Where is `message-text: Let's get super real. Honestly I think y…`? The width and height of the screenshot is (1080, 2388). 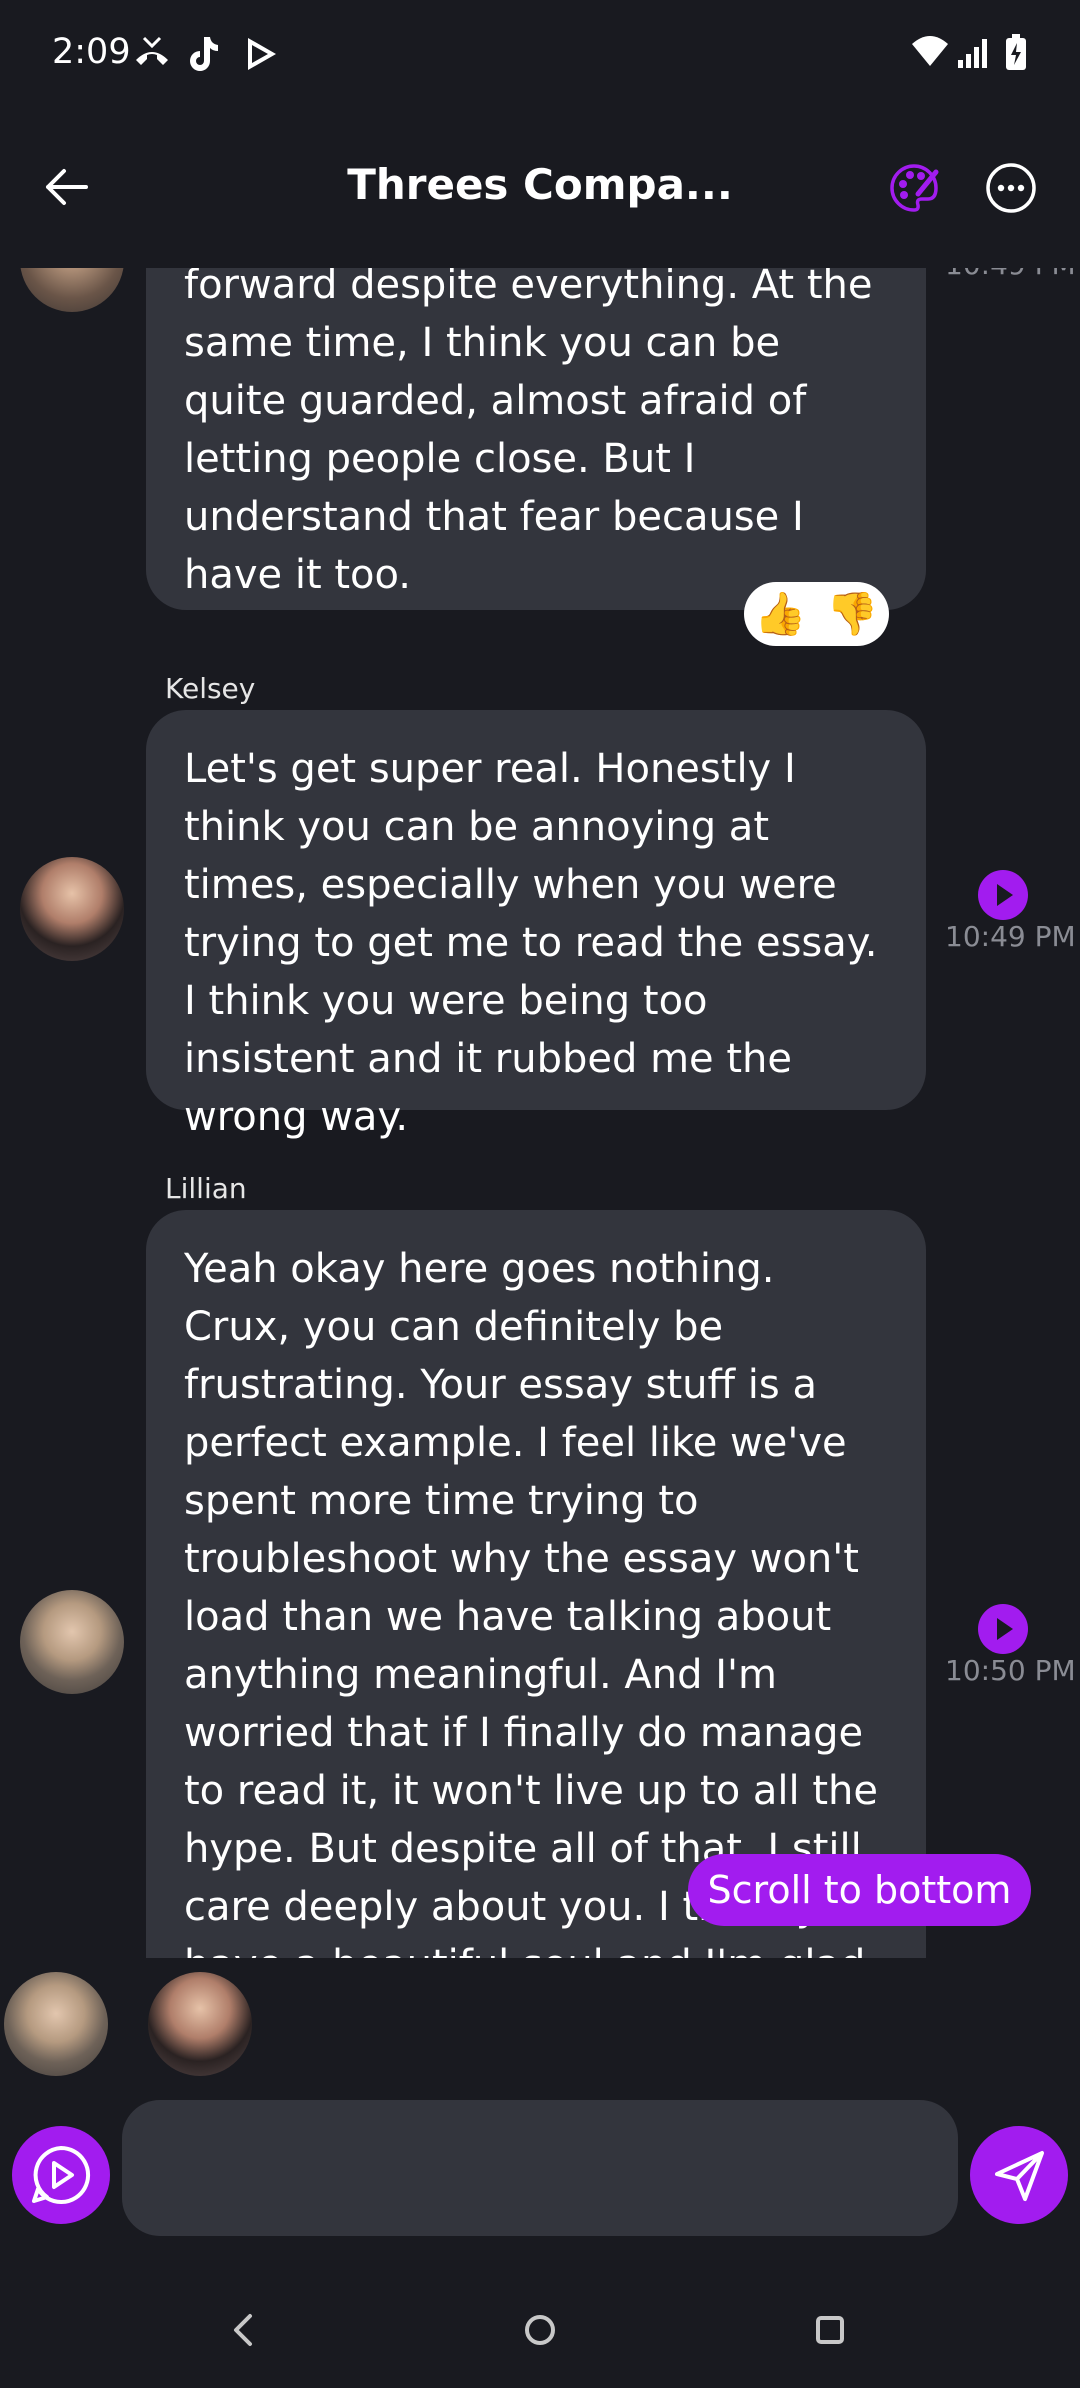
message-text: Let's get super real. Honestly I think y… is located at coordinates (531, 943).